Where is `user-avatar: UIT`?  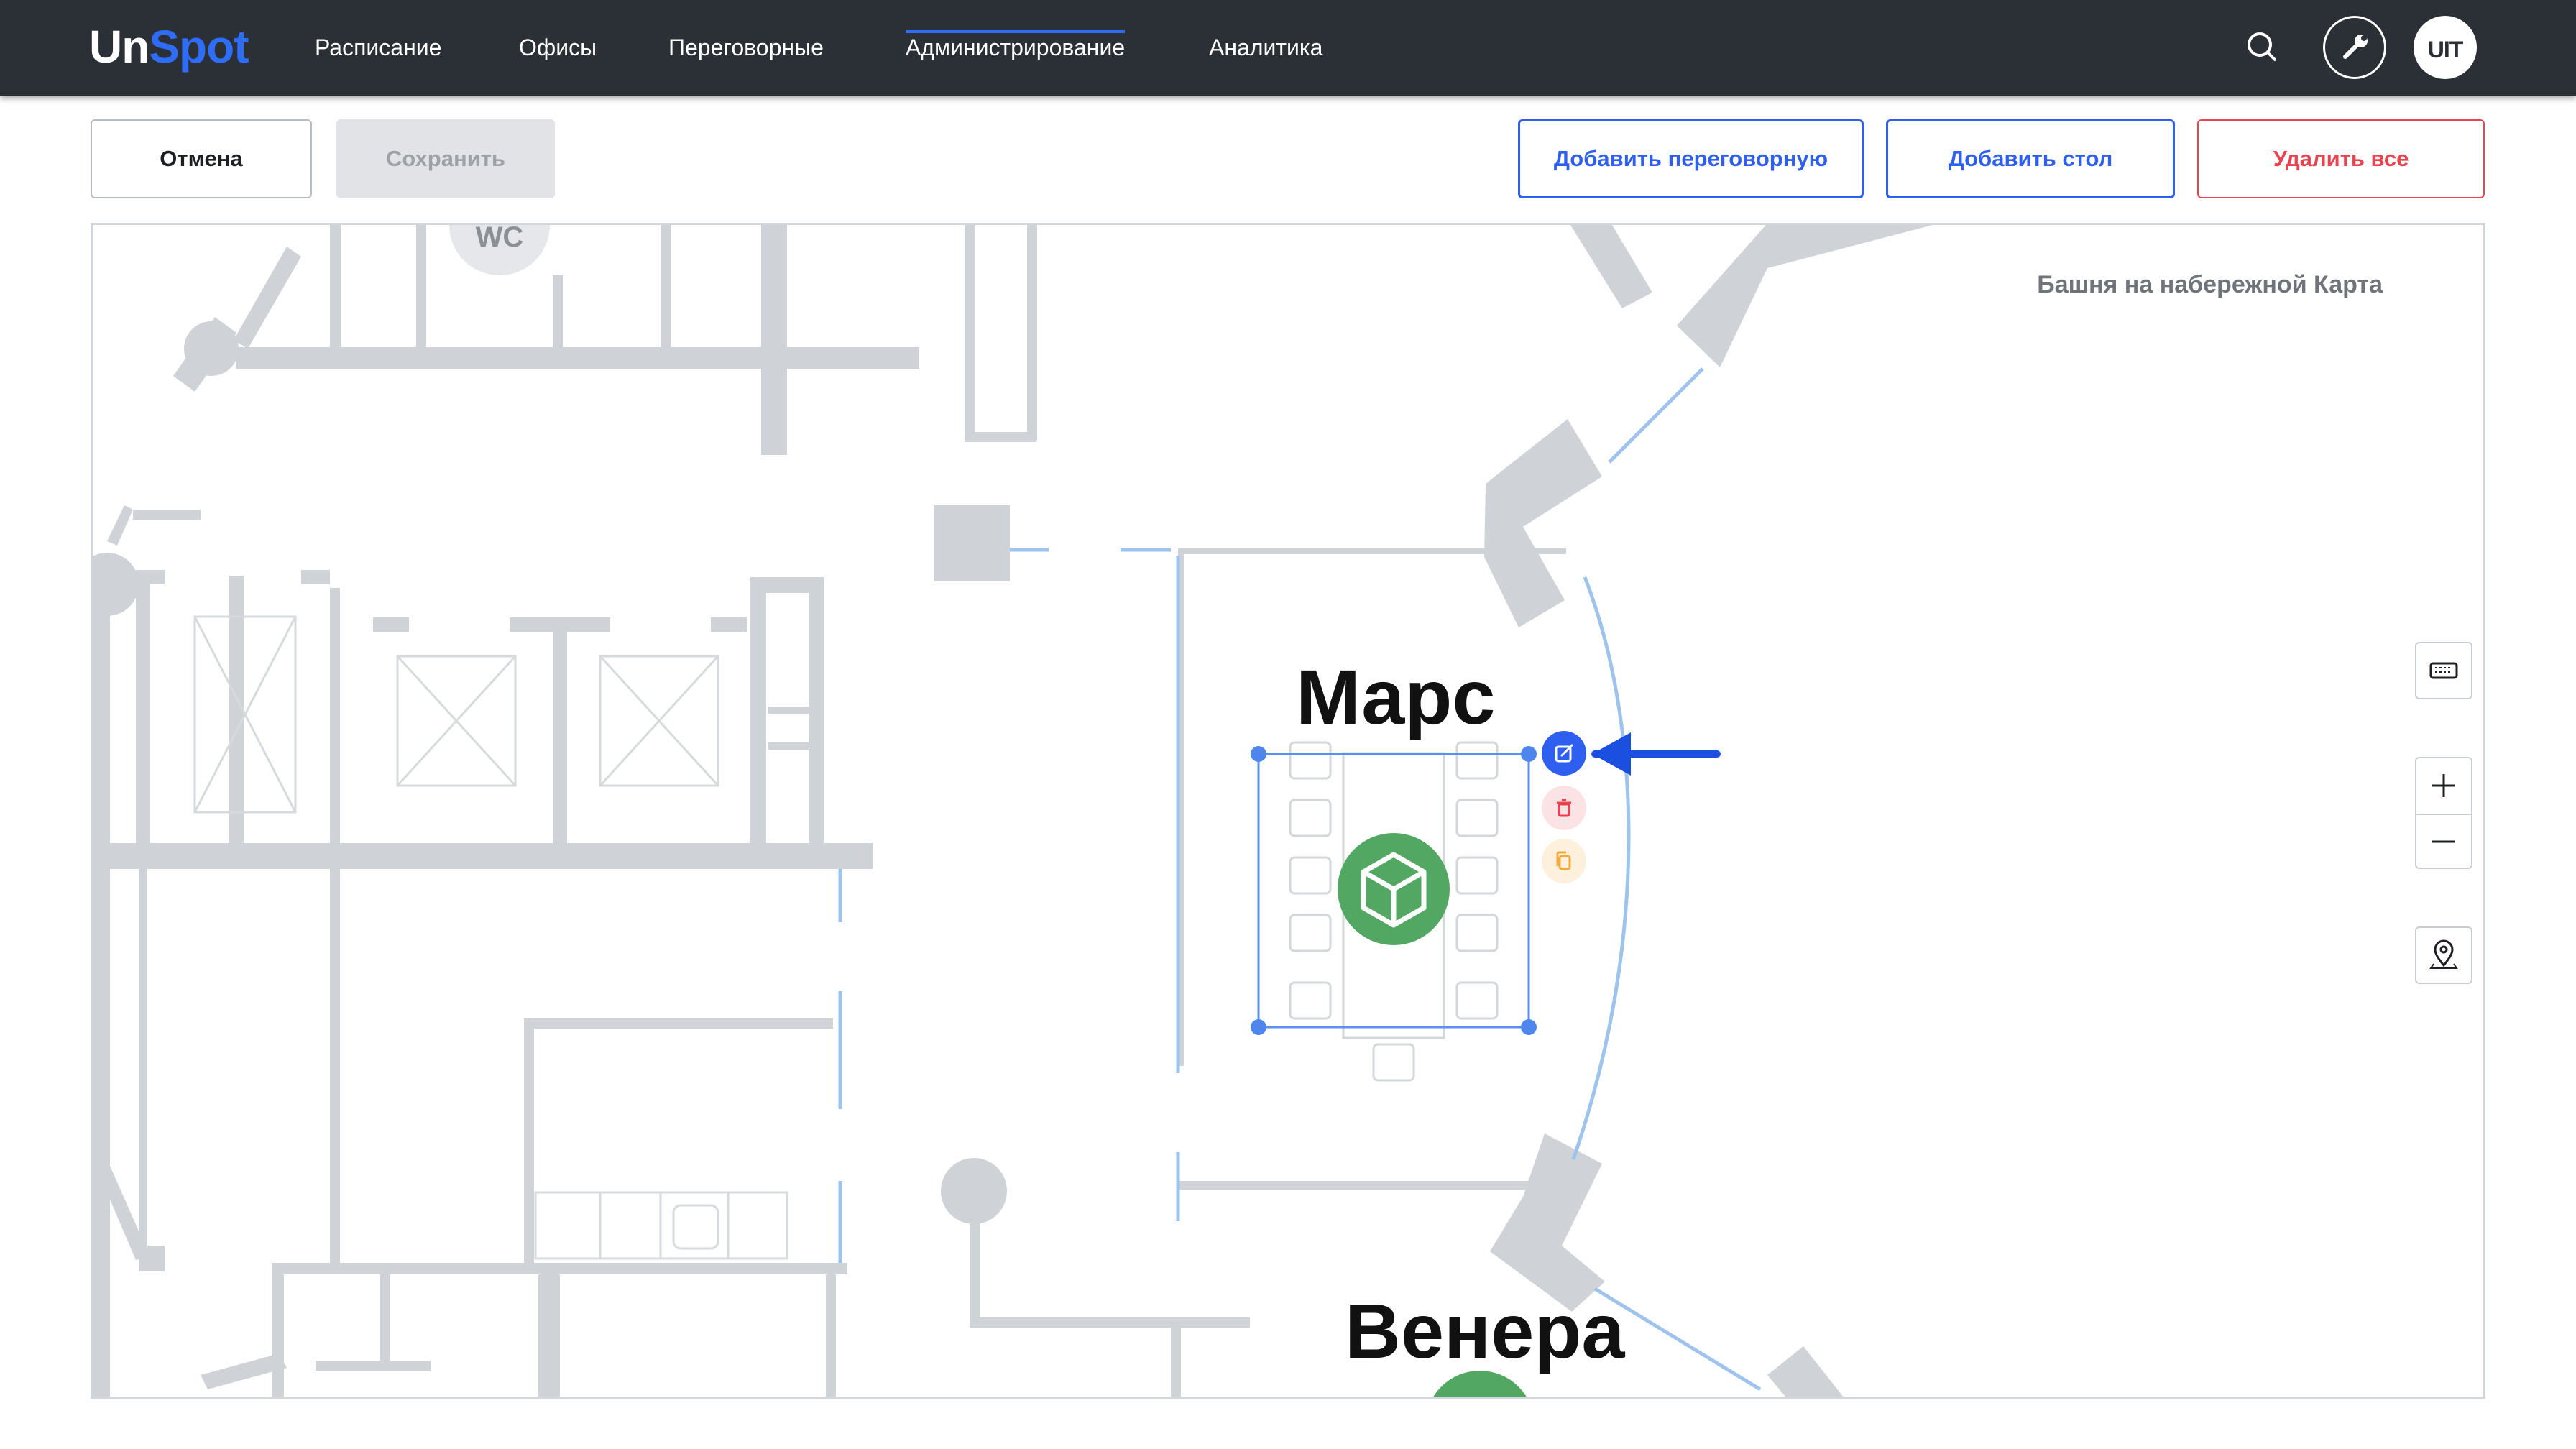
user-avatar: UIT is located at coordinates (2445, 47).